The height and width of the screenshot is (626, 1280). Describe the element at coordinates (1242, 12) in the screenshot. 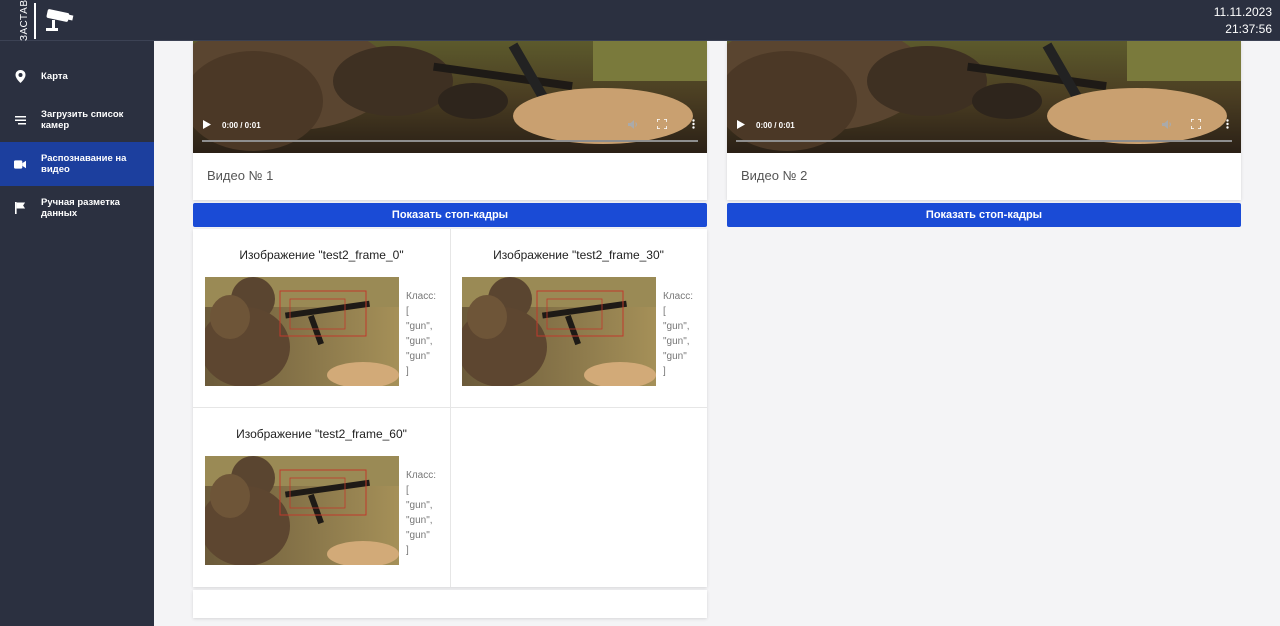

I see `current-date: 11.11.2023` at that location.